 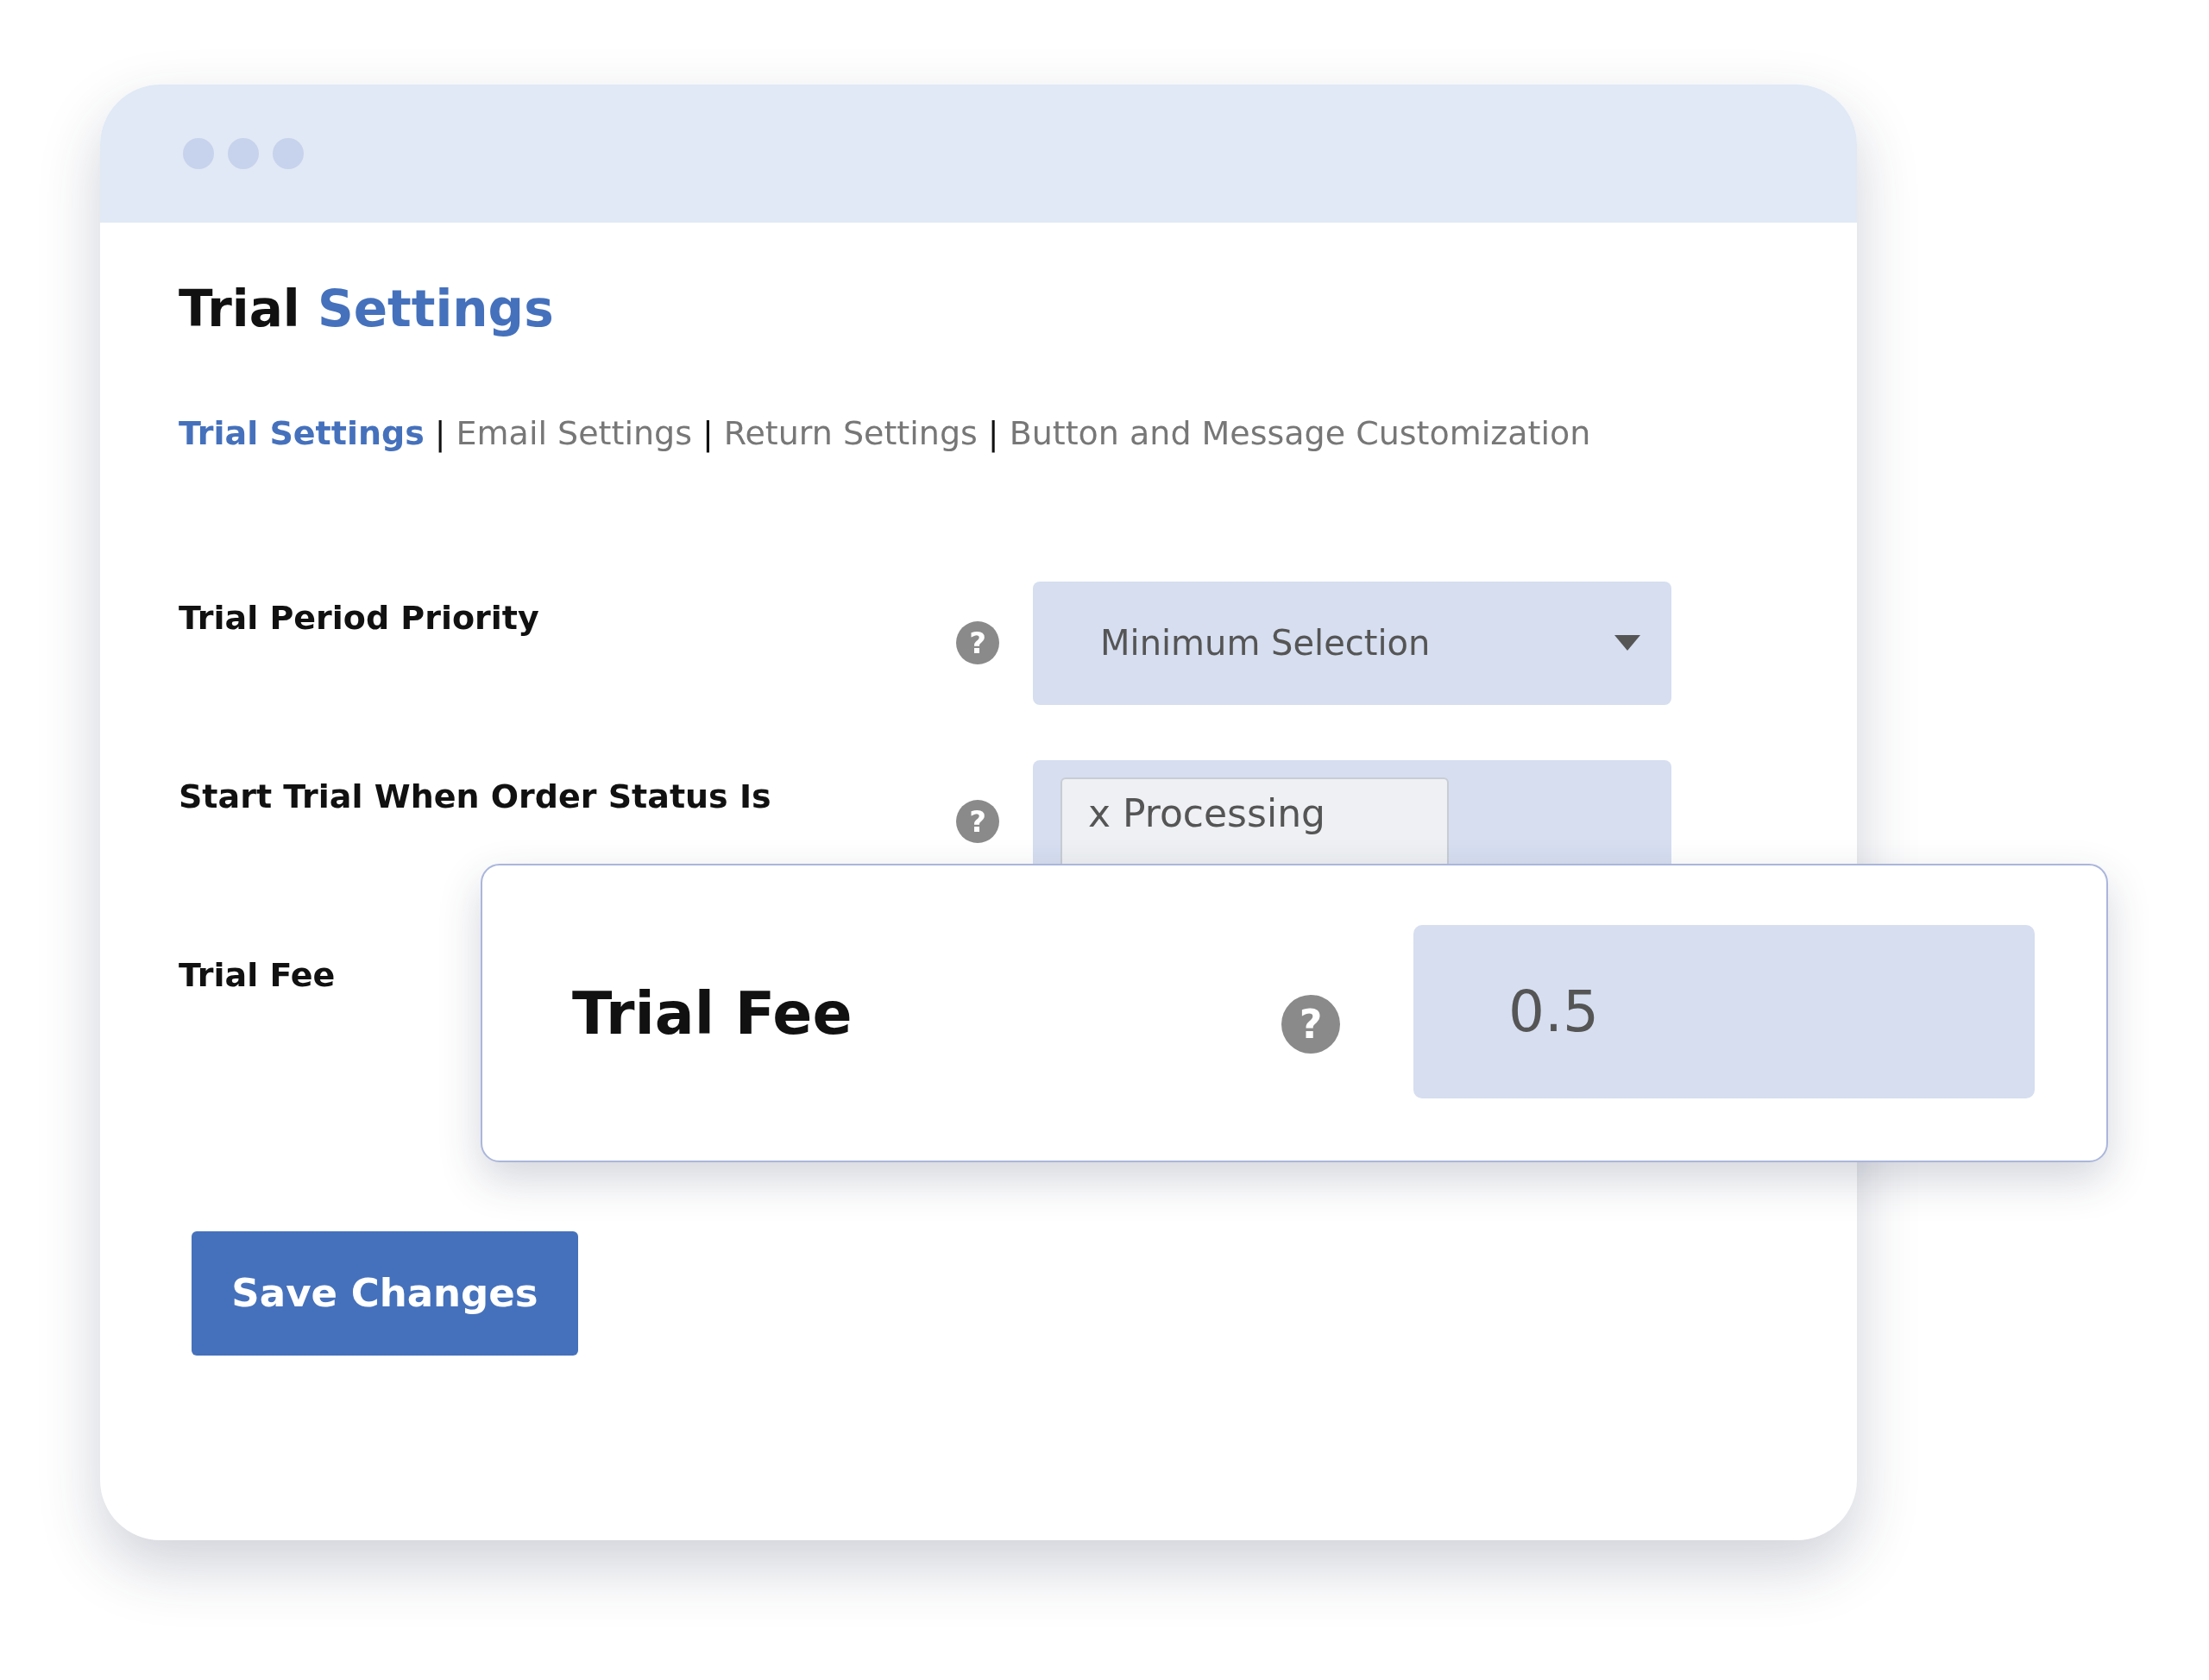 What do you see at coordinates (574, 432) in the screenshot?
I see `tab: Email Settings` at bounding box center [574, 432].